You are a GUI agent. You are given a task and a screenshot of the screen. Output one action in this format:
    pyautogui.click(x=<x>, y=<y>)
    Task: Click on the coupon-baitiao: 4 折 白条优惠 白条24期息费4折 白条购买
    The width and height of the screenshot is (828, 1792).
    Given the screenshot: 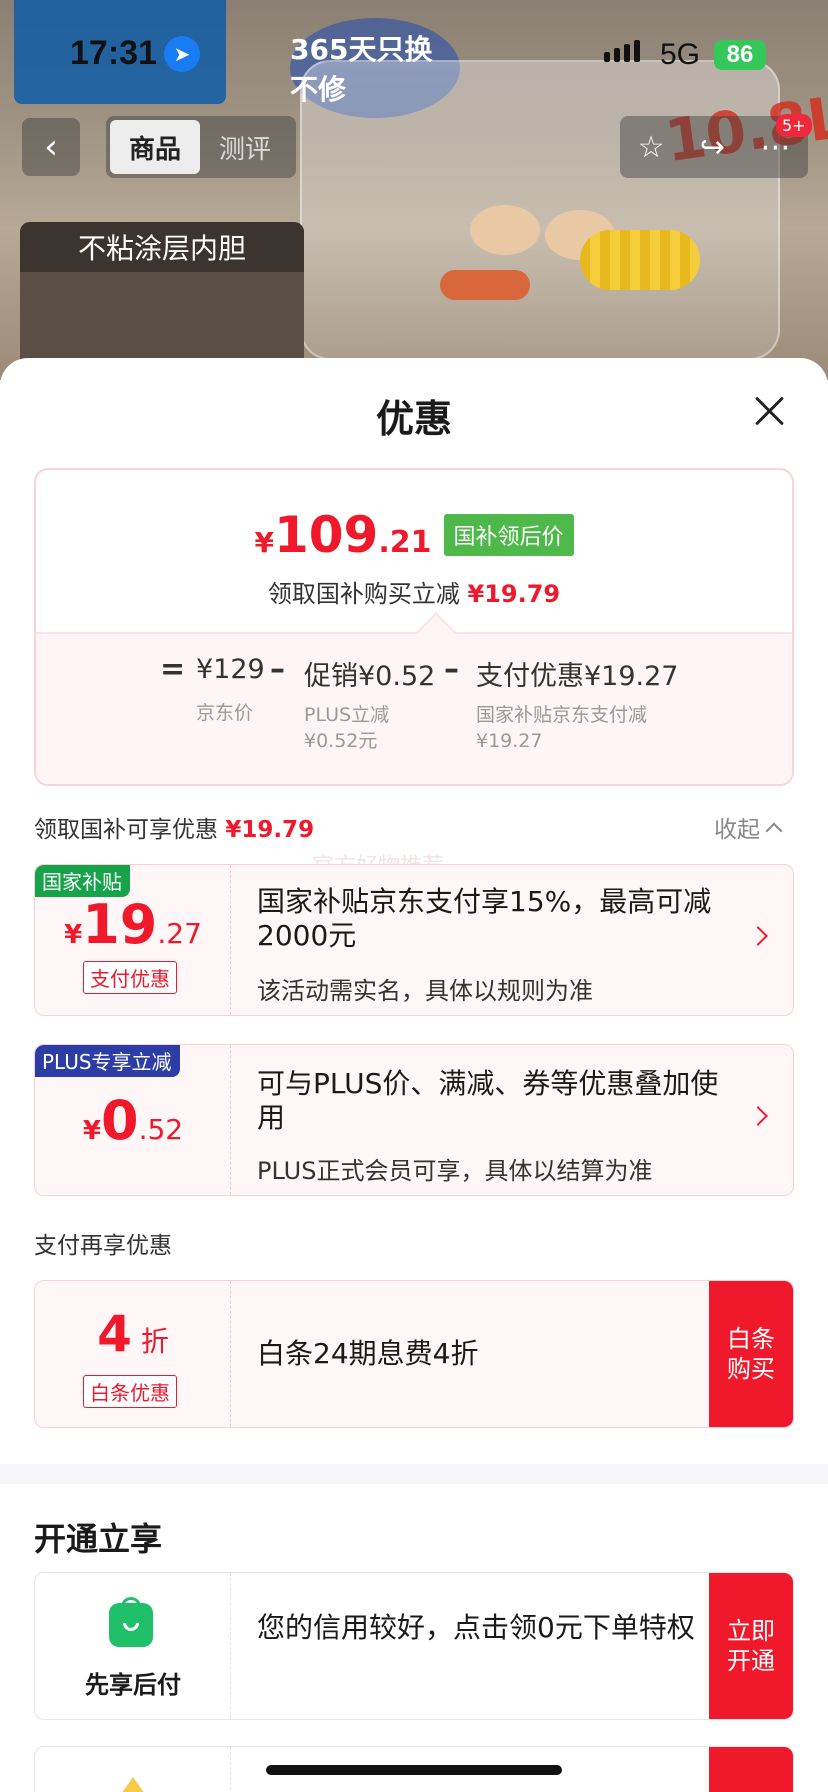 What is the action you would take?
    pyautogui.click(x=414, y=1354)
    